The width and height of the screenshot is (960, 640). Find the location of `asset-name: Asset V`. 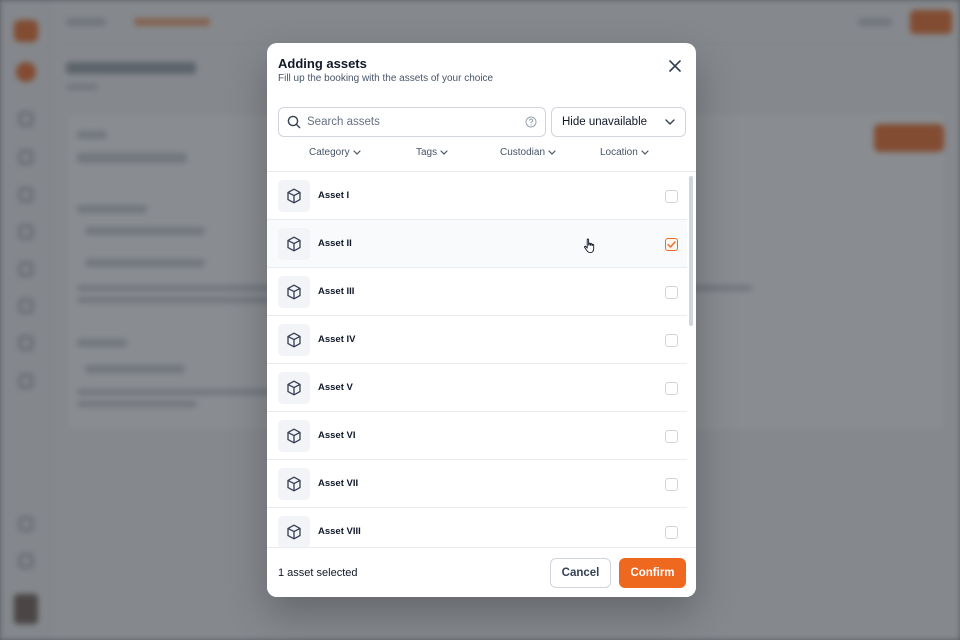

asset-name: Asset V is located at coordinates (335, 387).